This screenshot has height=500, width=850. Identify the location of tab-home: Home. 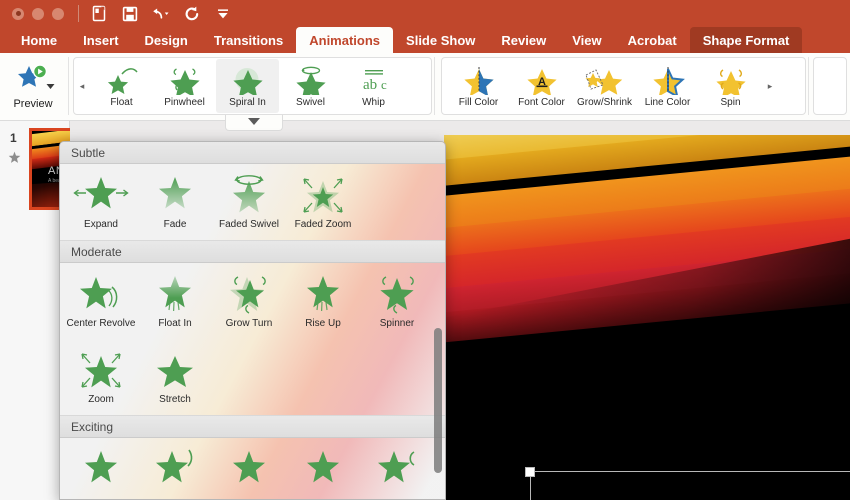
(39, 40).